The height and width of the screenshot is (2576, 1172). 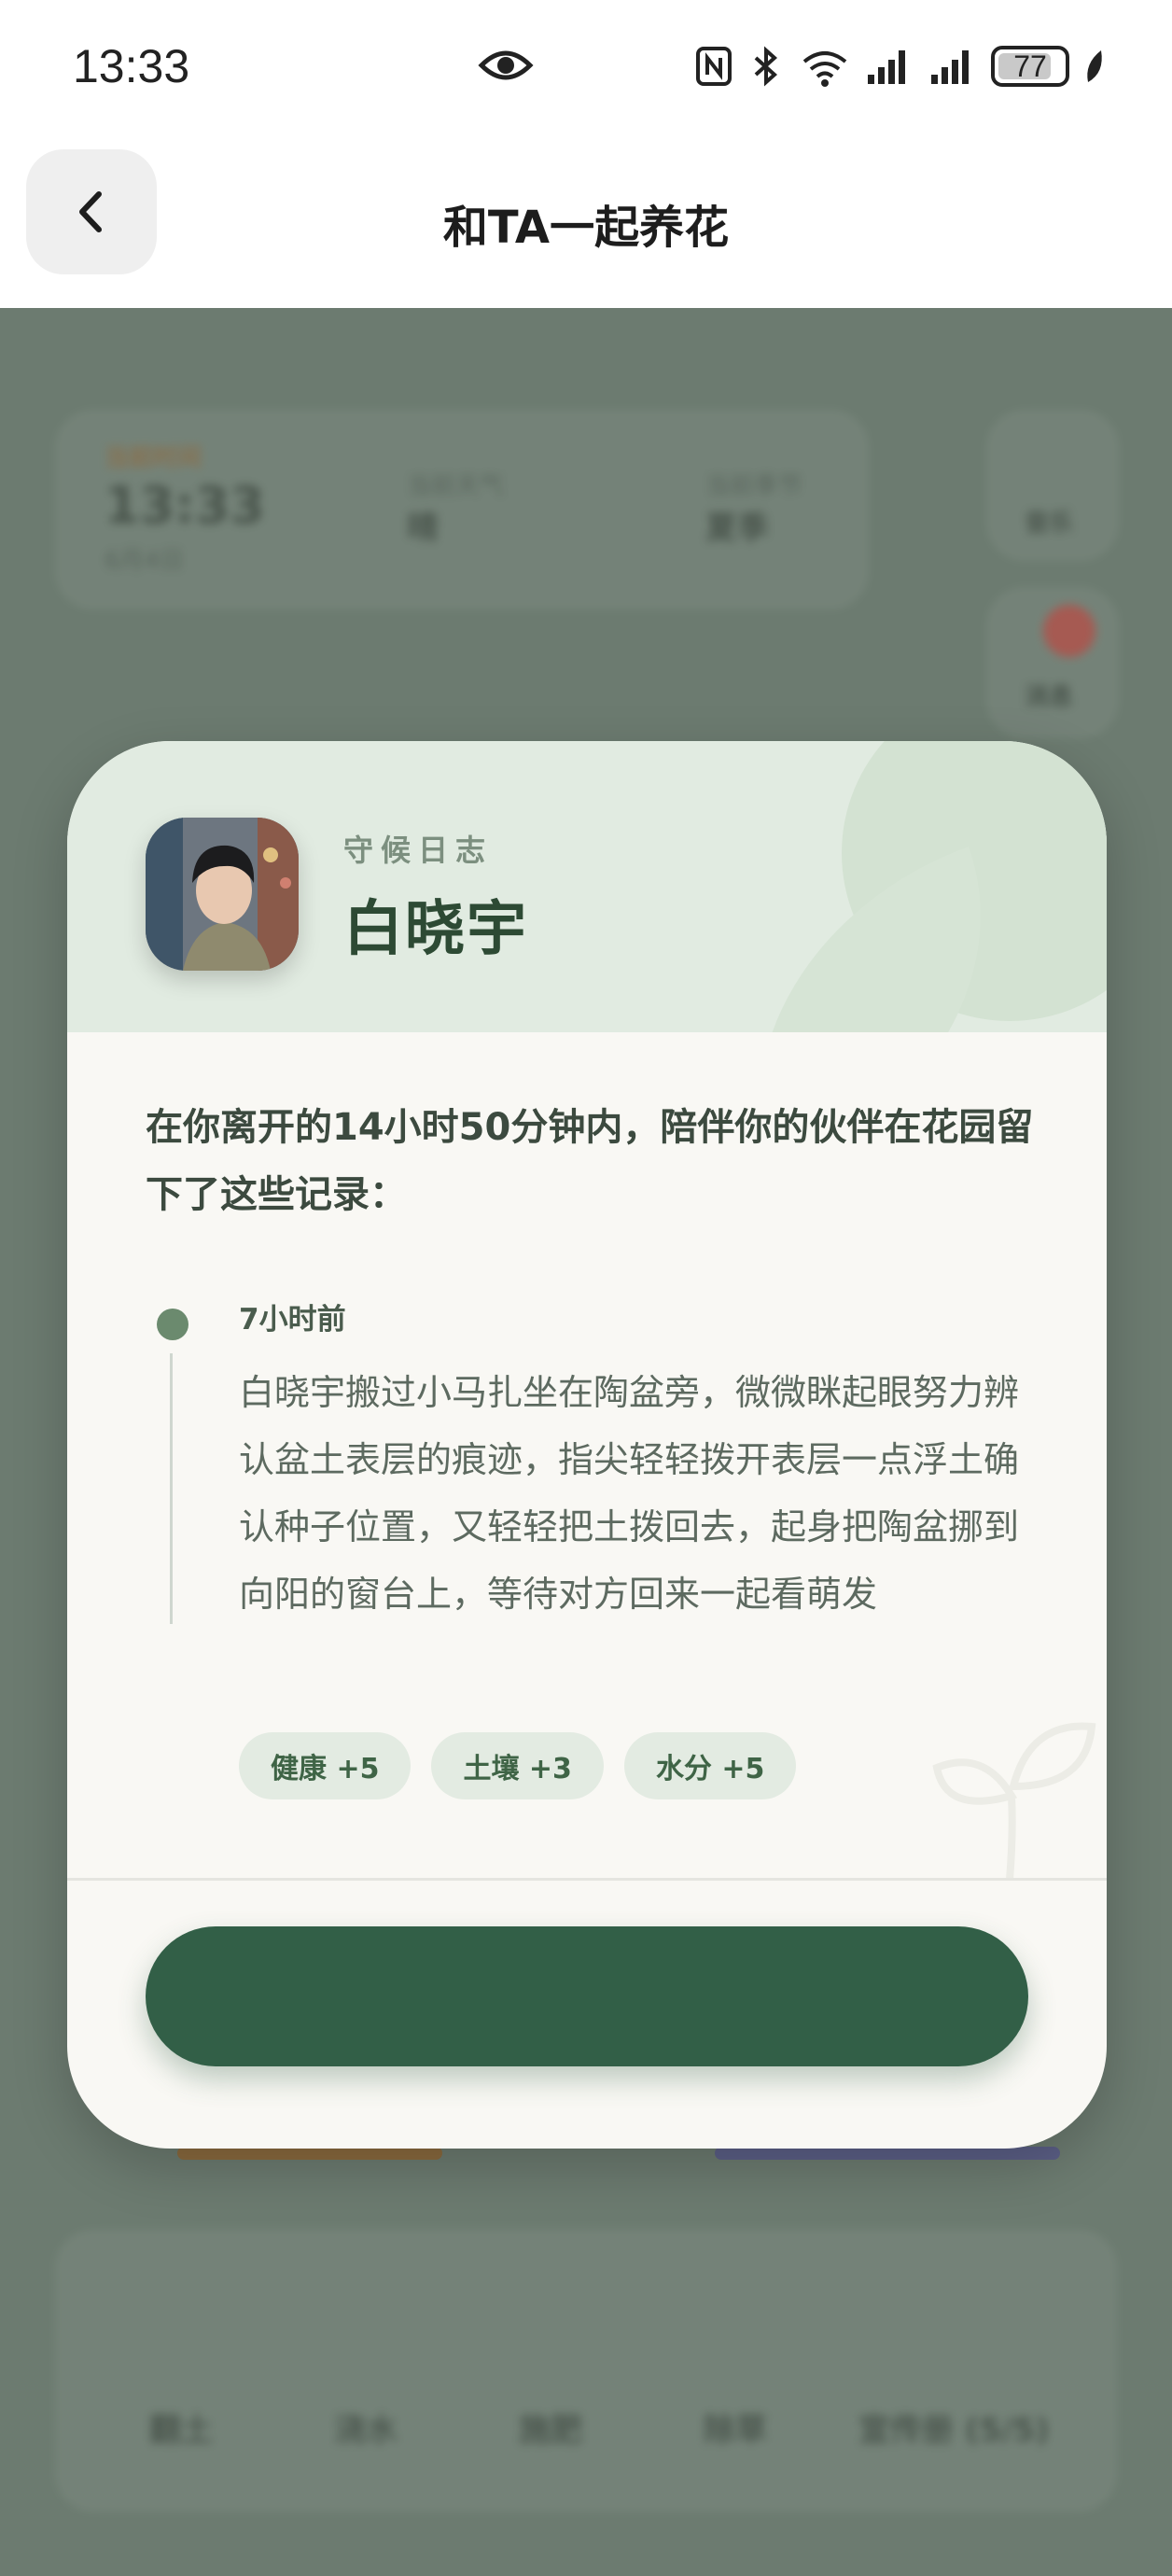 What do you see at coordinates (325, 1765) in the screenshot?
I see `tag-health: 健康 +5` at bounding box center [325, 1765].